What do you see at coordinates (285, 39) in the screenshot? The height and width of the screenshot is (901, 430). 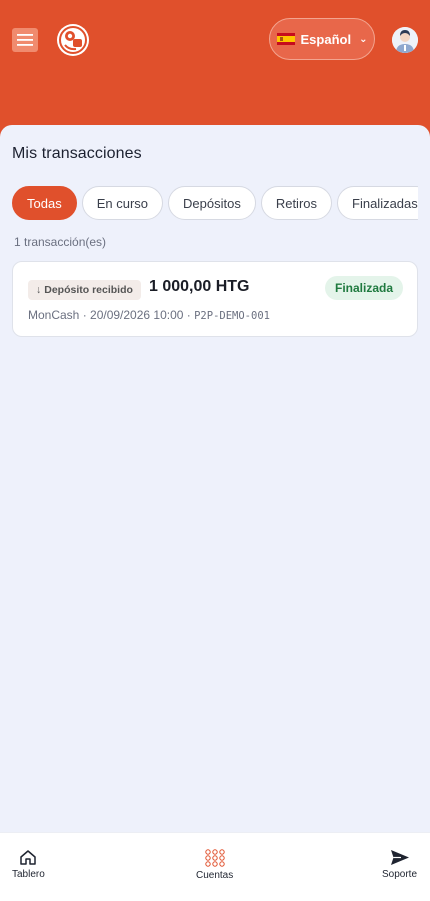 I see `spain-flag-icon` at bounding box center [285, 39].